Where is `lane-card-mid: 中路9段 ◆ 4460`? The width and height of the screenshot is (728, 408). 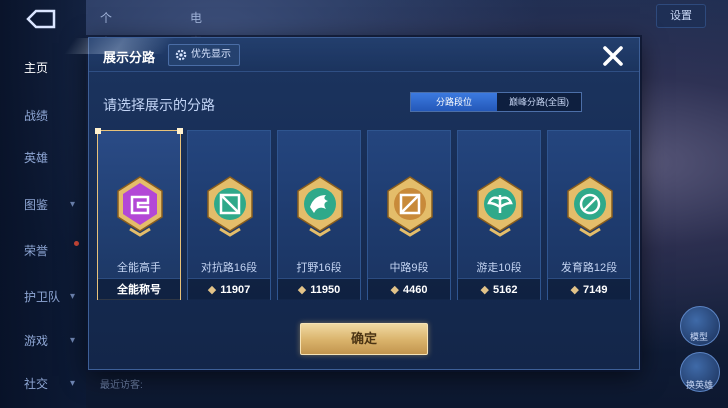
lane-card-mid: 中路9段 ◆ 4460 is located at coordinates (409, 215).